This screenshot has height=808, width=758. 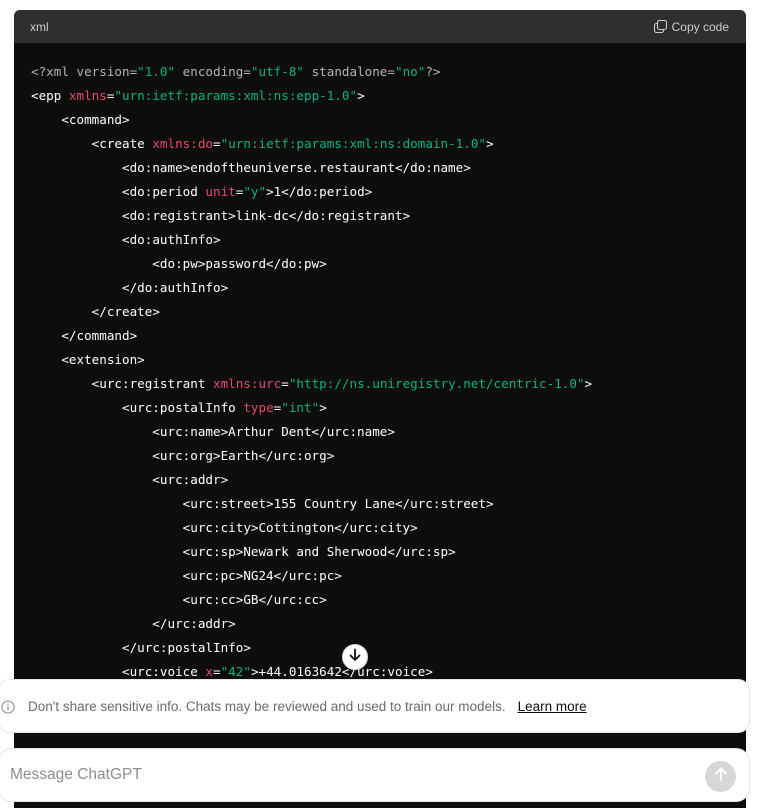 I want to click on code-token: <urc:sp>Newark and Sherwood</urc:sp>, so click(x=319, y=551).